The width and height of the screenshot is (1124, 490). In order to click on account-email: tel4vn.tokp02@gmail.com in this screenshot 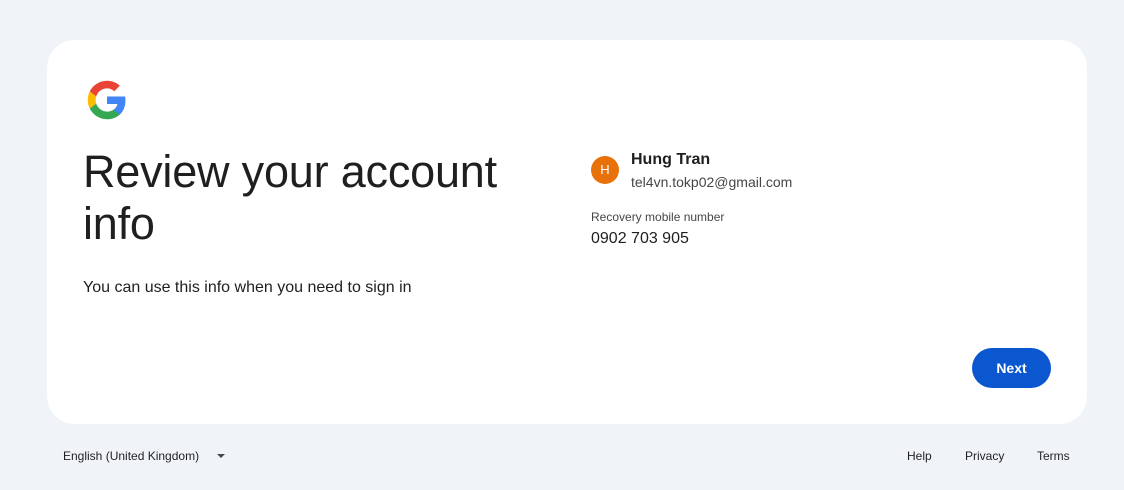, I will do `click(712, 182)`.